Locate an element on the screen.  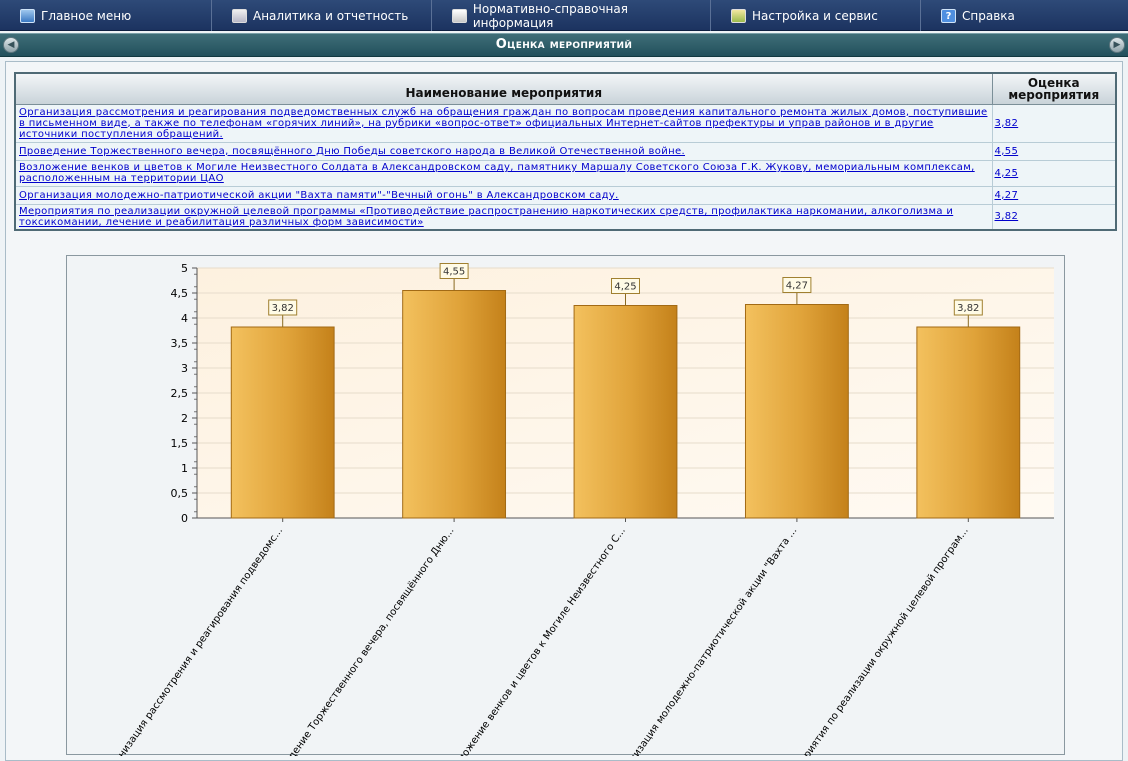
event-score-link: 4,25 is located at coordinates (1007, 173).